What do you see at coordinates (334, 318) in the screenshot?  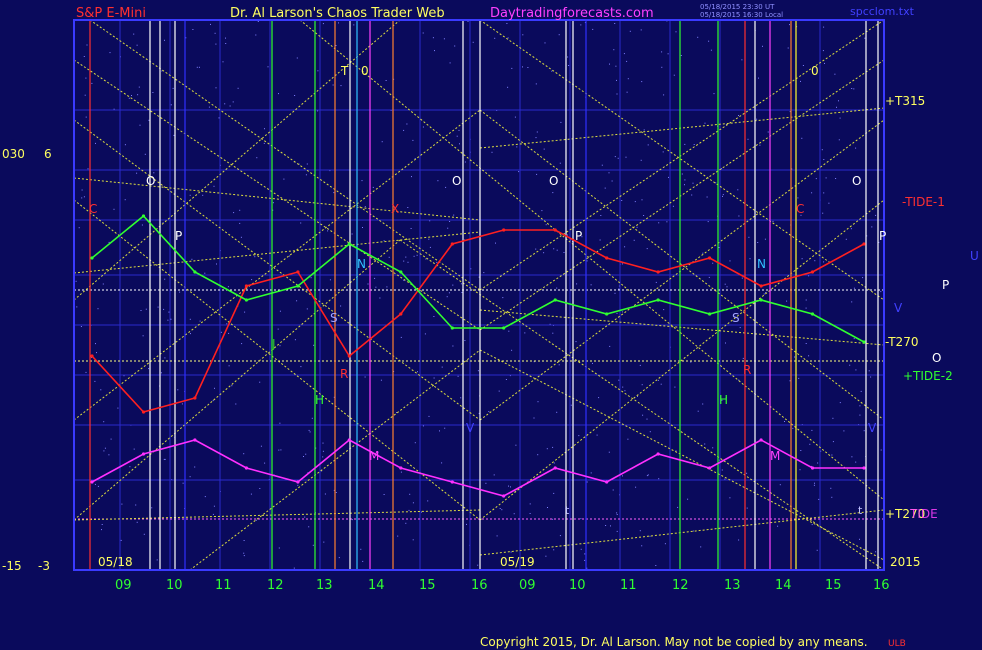 I see `marker-S-1: S` at bounding box center [334, 318].